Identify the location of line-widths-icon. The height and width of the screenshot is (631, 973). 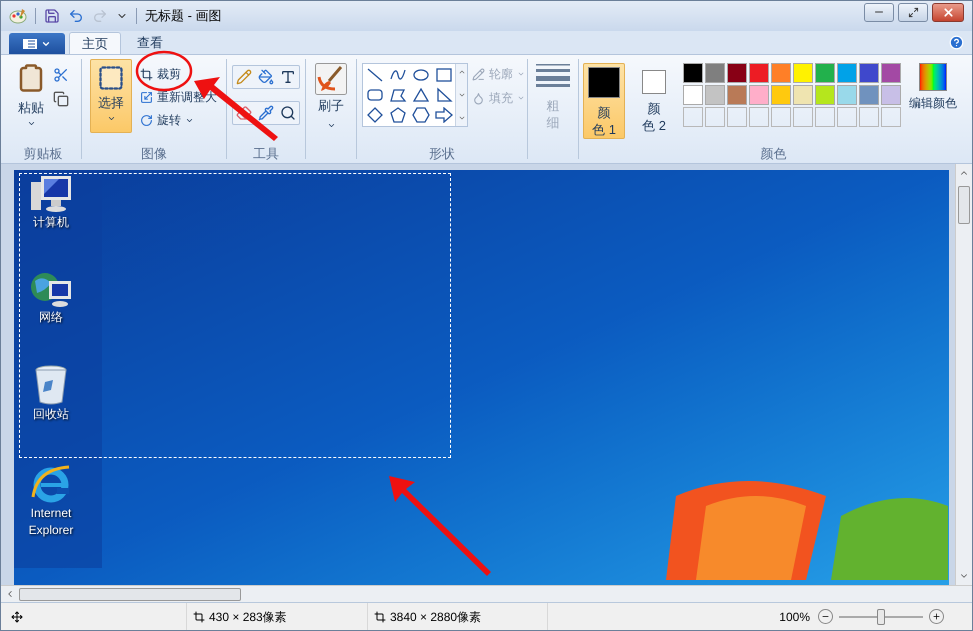
(553, 76).